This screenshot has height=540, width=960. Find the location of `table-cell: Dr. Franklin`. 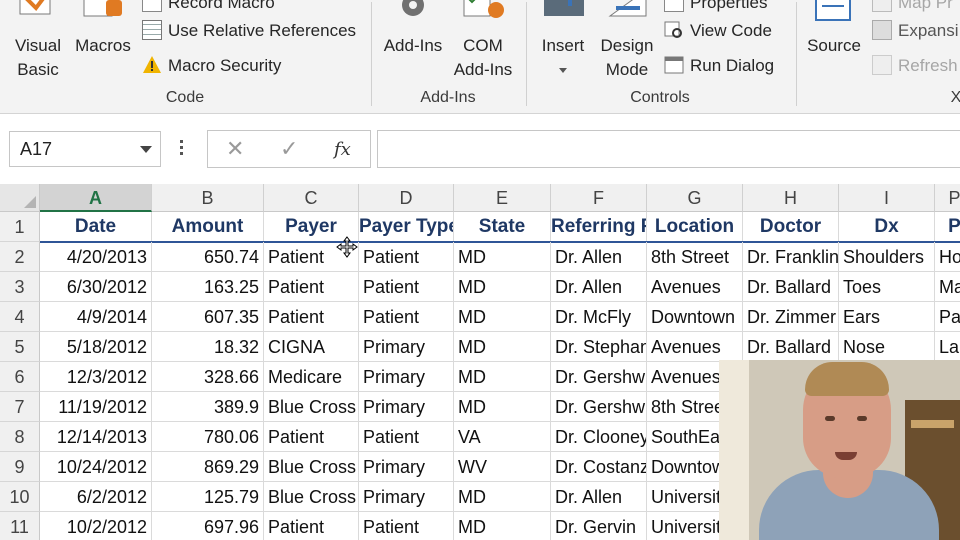

table-cell: Dr. Franklin is located at coordinates (791, 257).